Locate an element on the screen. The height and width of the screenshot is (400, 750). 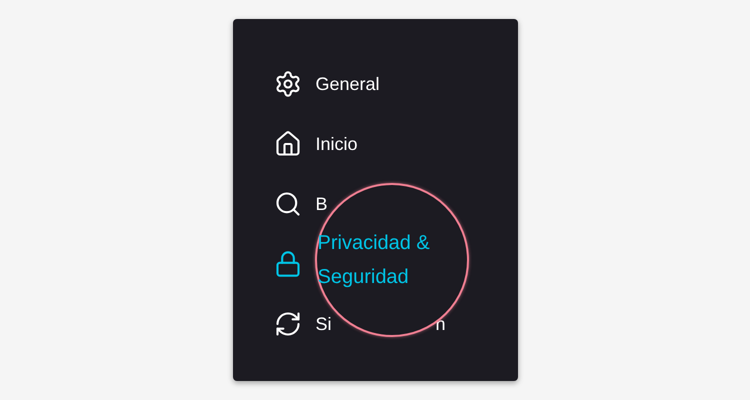
settings-icon is located at coordinates (288, 84).